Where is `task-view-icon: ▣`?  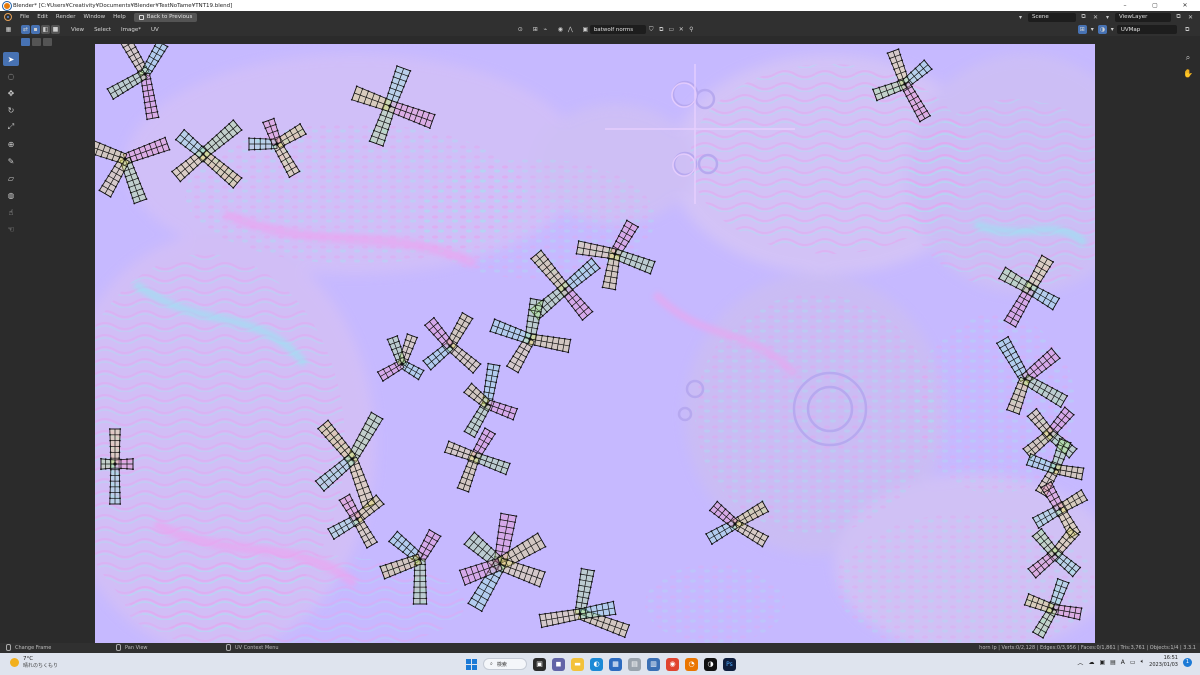 task-view-icon: ▣ is located at coordinates (539, 664).